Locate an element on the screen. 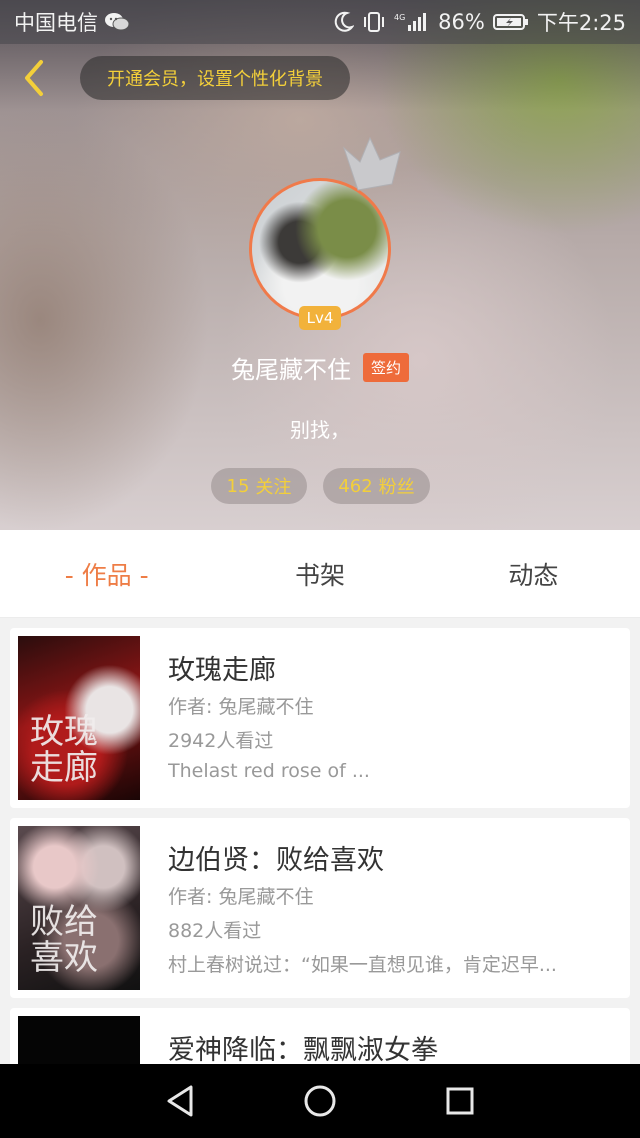 The image size is (640, 1138). battery-icon is located at coordinates (510, 22).